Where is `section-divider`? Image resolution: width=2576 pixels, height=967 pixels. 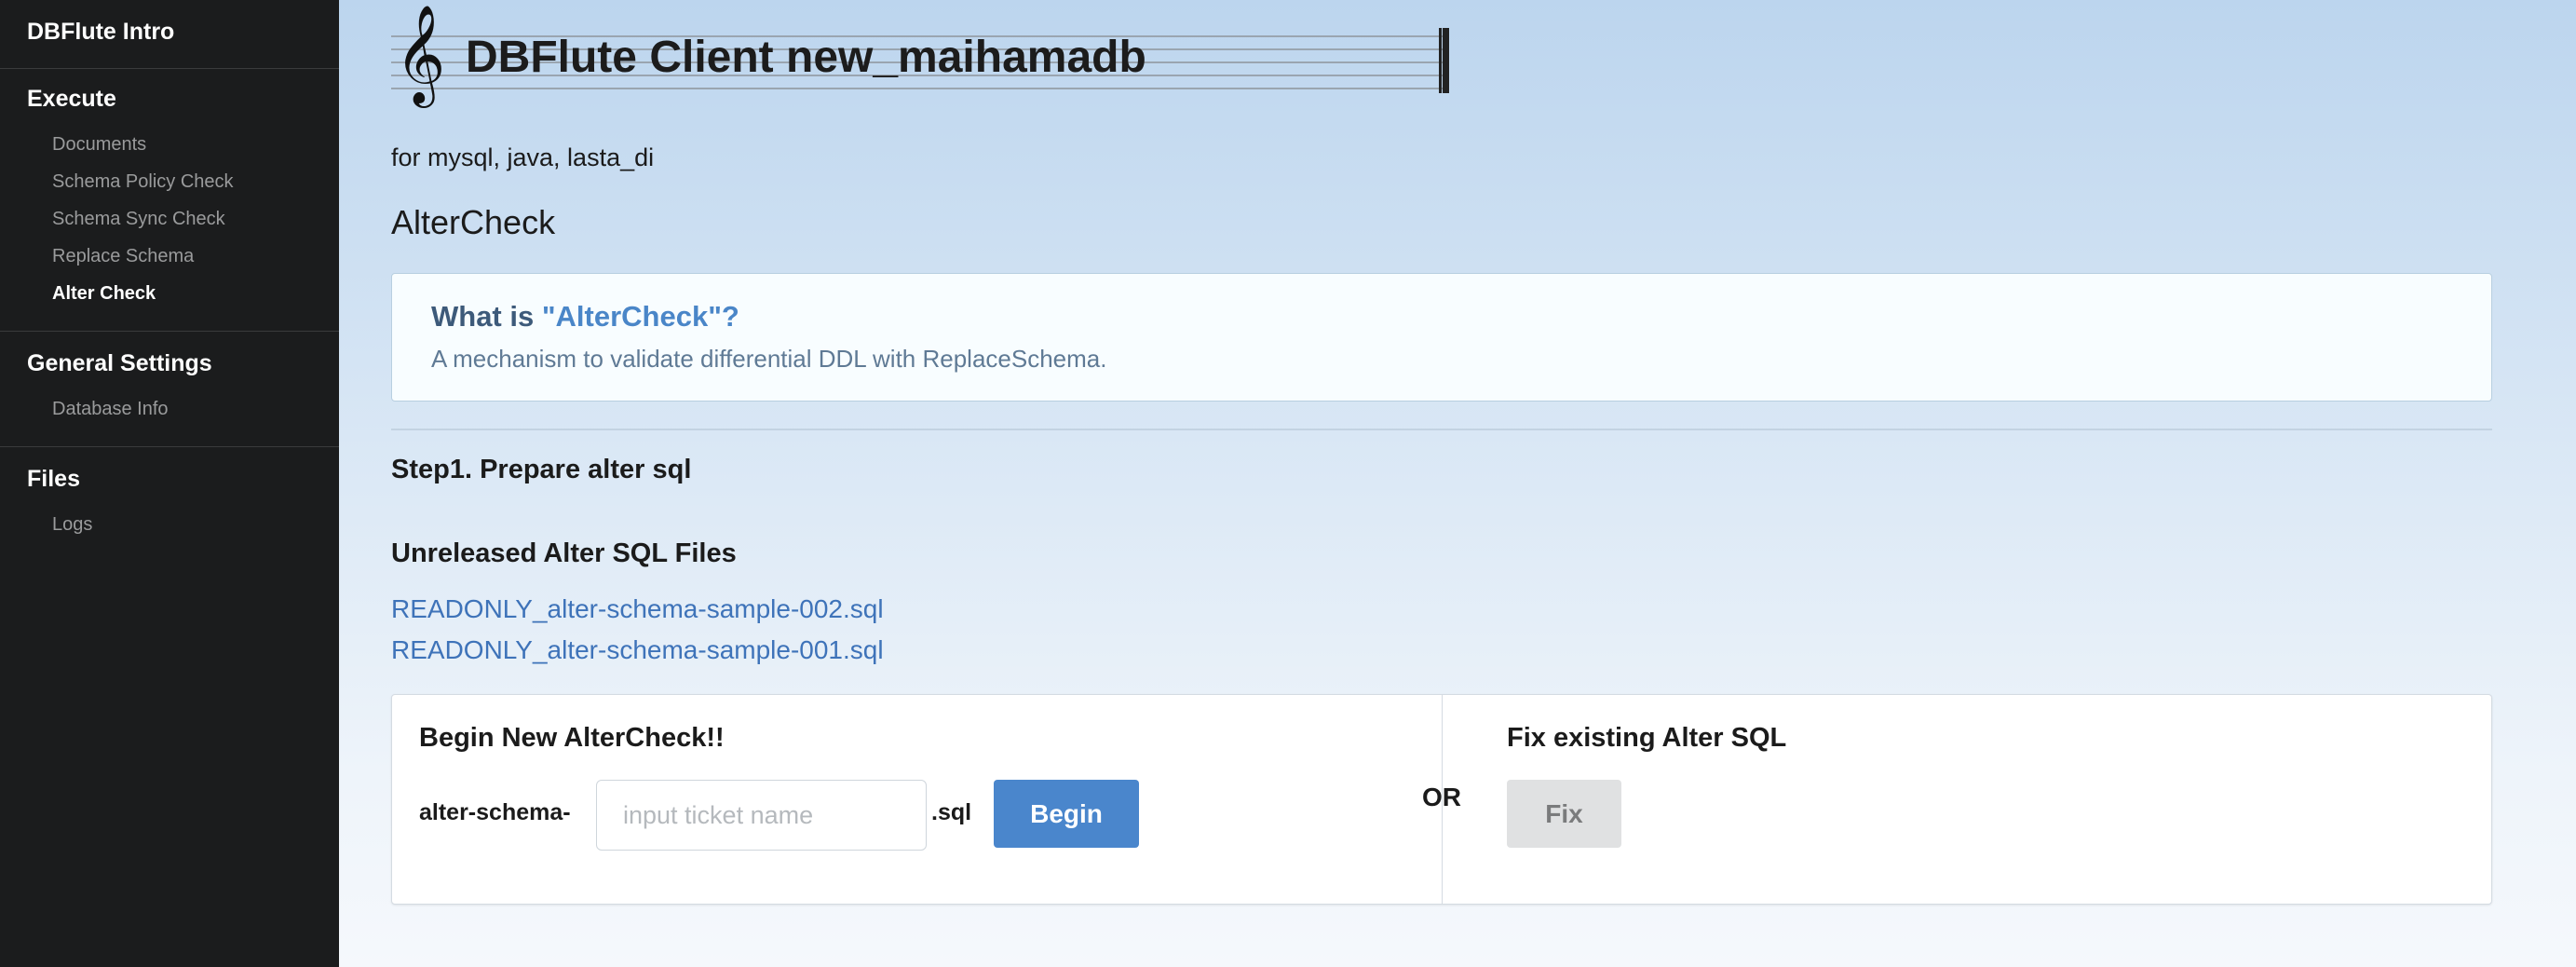
section-divider is located at coordinates (1441, 430).